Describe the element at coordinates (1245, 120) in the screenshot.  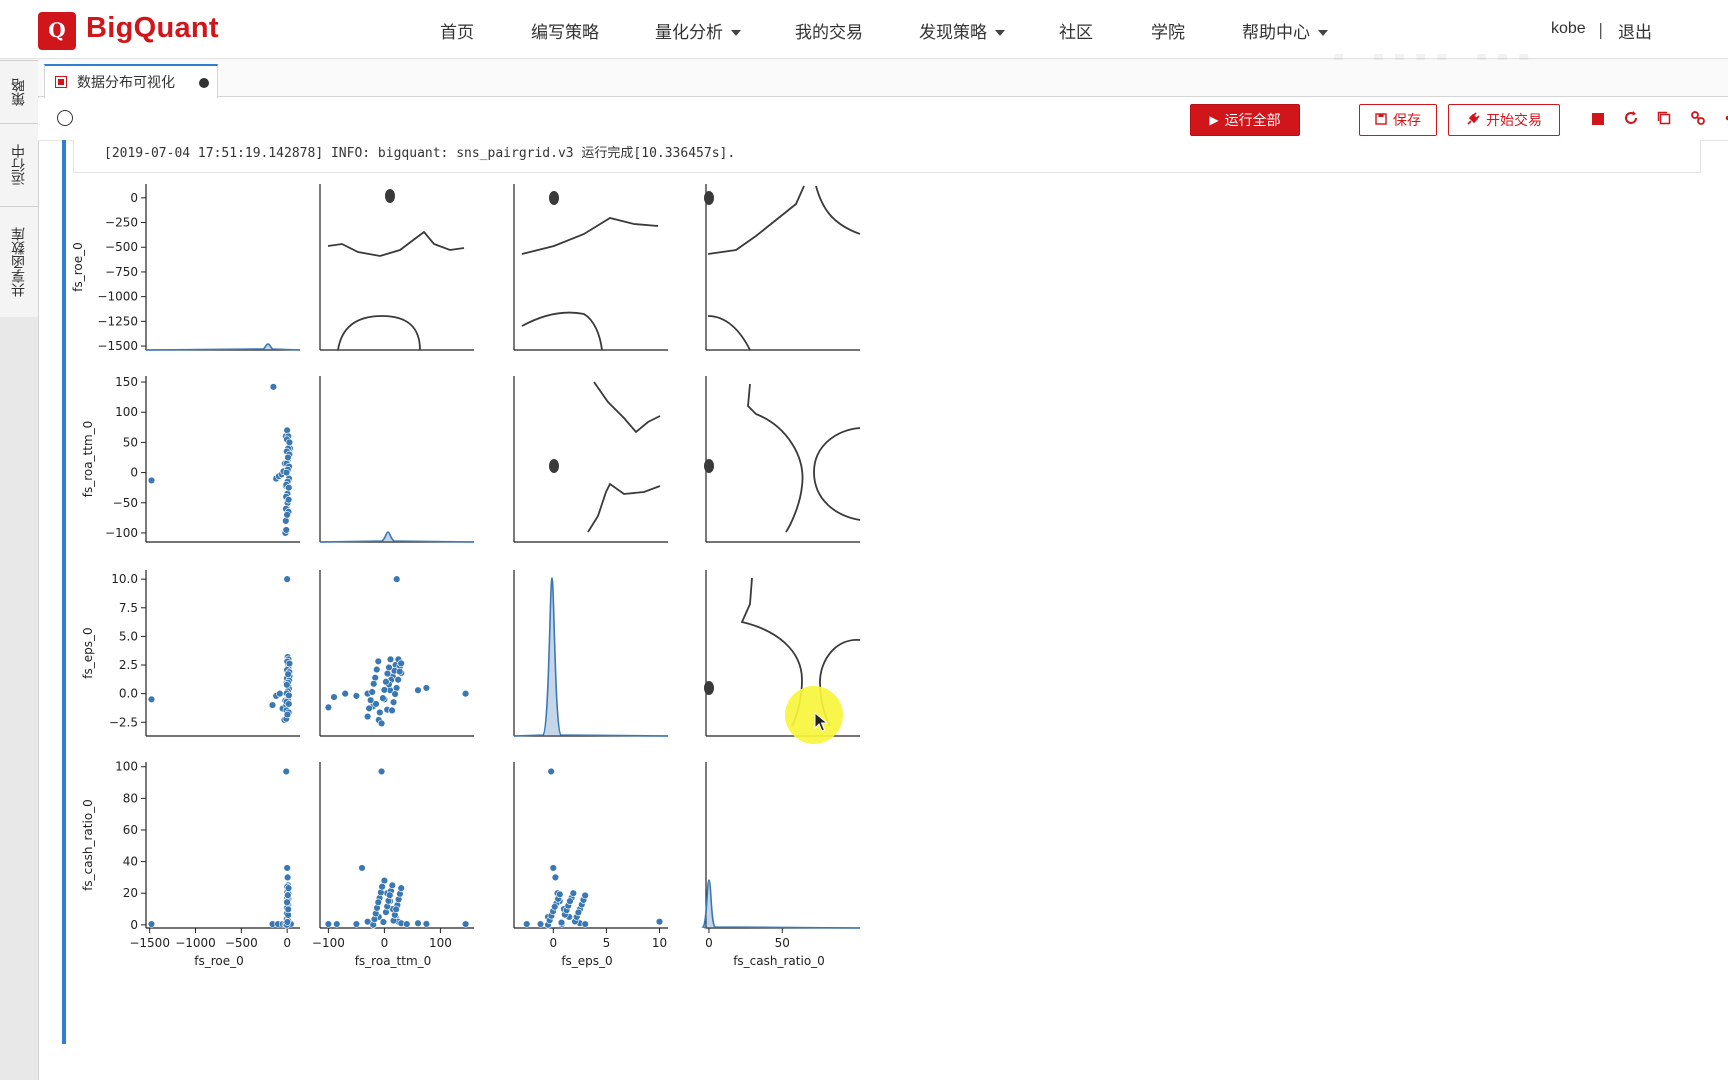
I see `run-all-button: ▶ 运行全部` at that location.